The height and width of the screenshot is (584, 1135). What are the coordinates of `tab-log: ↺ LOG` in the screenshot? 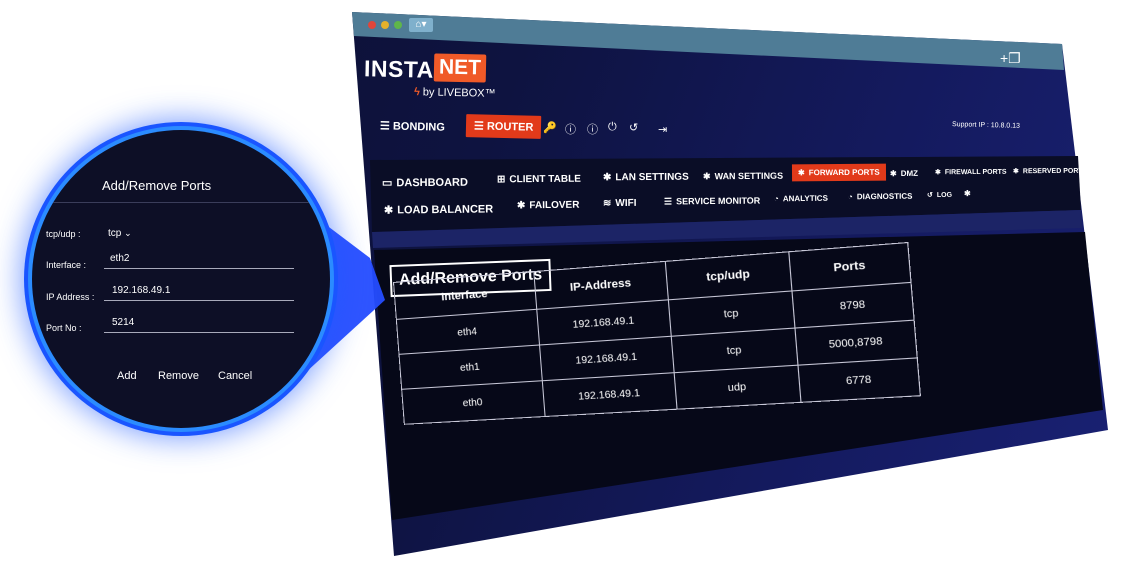 It's located at (939, 195).